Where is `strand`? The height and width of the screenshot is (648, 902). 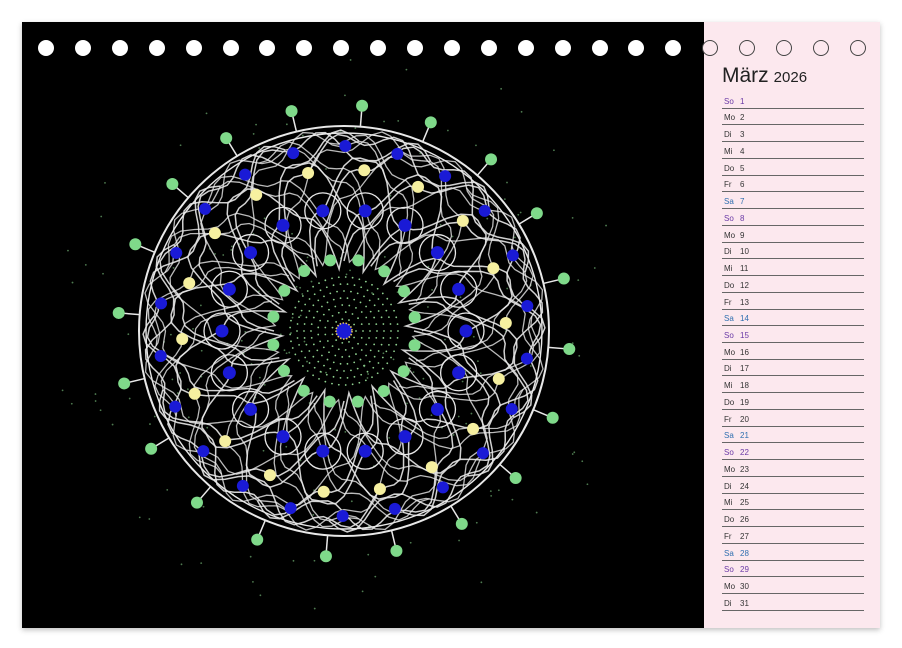 strand is located at coordinates (324, 267).